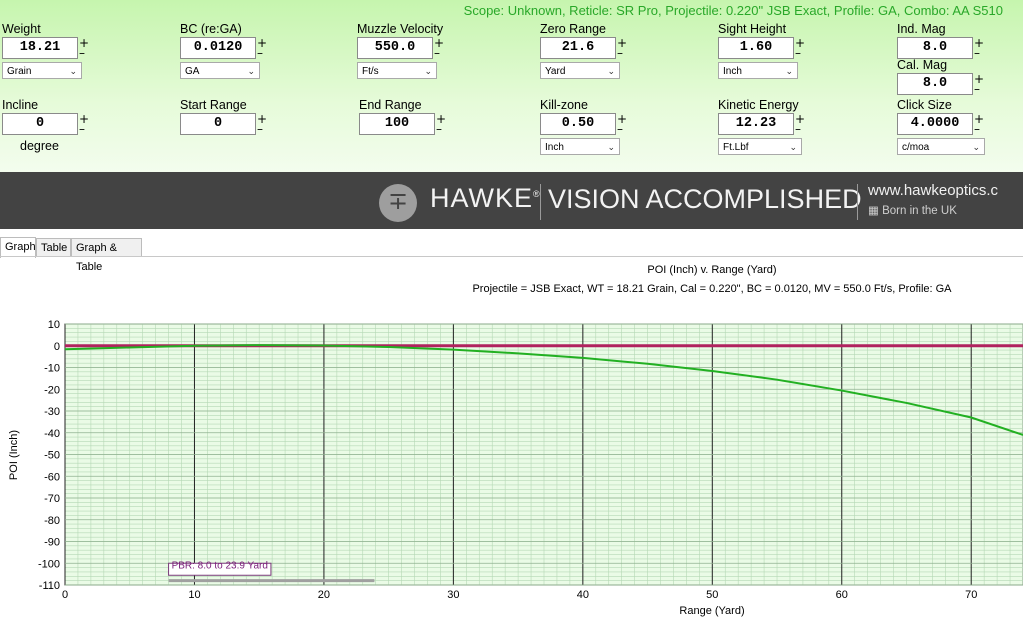 Image resolution: width=1023 pixels, height=628 pixels. What do you see at coordinates (711, 270) in the screenshot?
I see `chart-title: POI (Inch) v. Range (Yard)` at bounding box center [711, 270].